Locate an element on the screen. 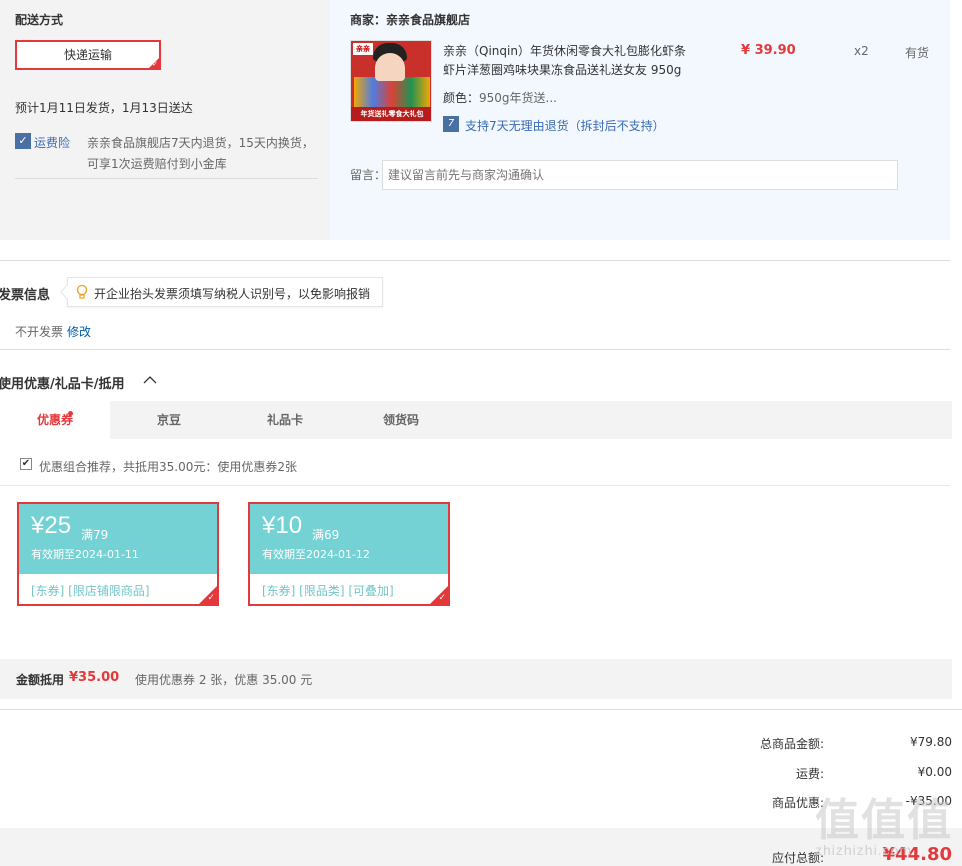 This screenshot has height=866, width=962. merchant-name: 亲亲食品旗舰店 is located at coordinates (428, 19).